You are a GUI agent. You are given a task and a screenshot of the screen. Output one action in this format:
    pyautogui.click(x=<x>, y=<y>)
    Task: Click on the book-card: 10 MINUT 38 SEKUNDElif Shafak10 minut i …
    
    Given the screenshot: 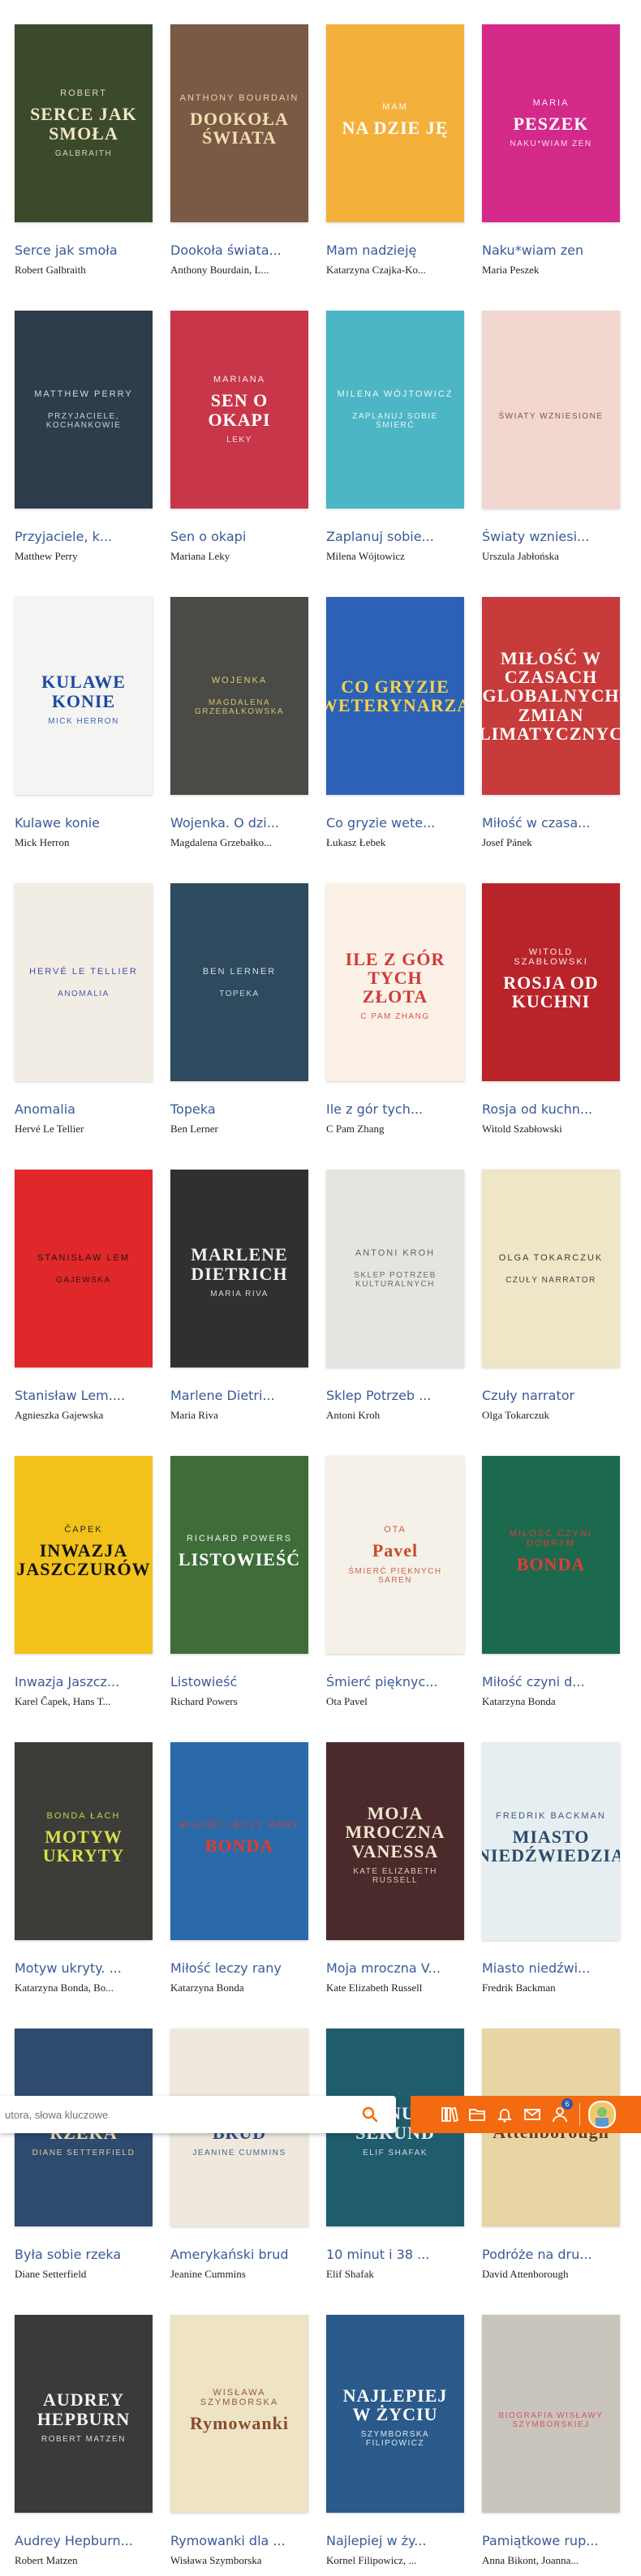 What is the action you would take?
    pyautogui.click(x=395, y=2158)
    